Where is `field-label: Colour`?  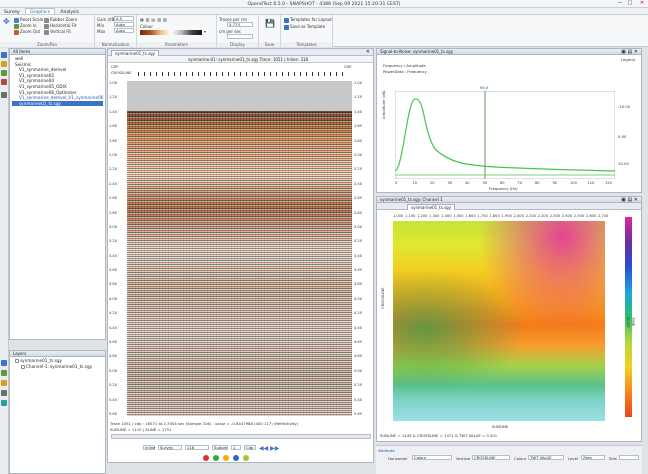 field-label: Colour is located at coordinates (520, 458).